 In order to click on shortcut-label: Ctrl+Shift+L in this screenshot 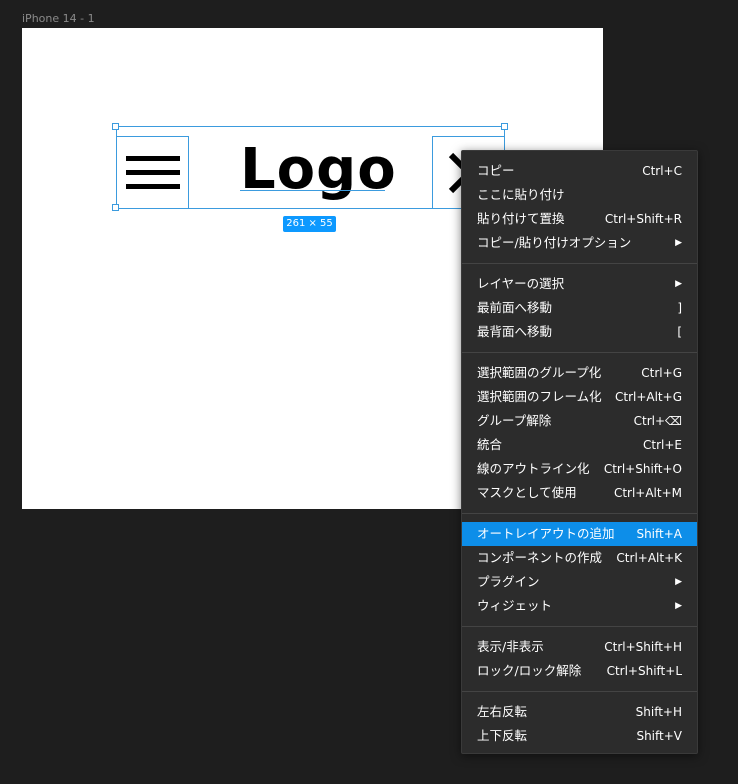, I will do `click(644, 671)`.